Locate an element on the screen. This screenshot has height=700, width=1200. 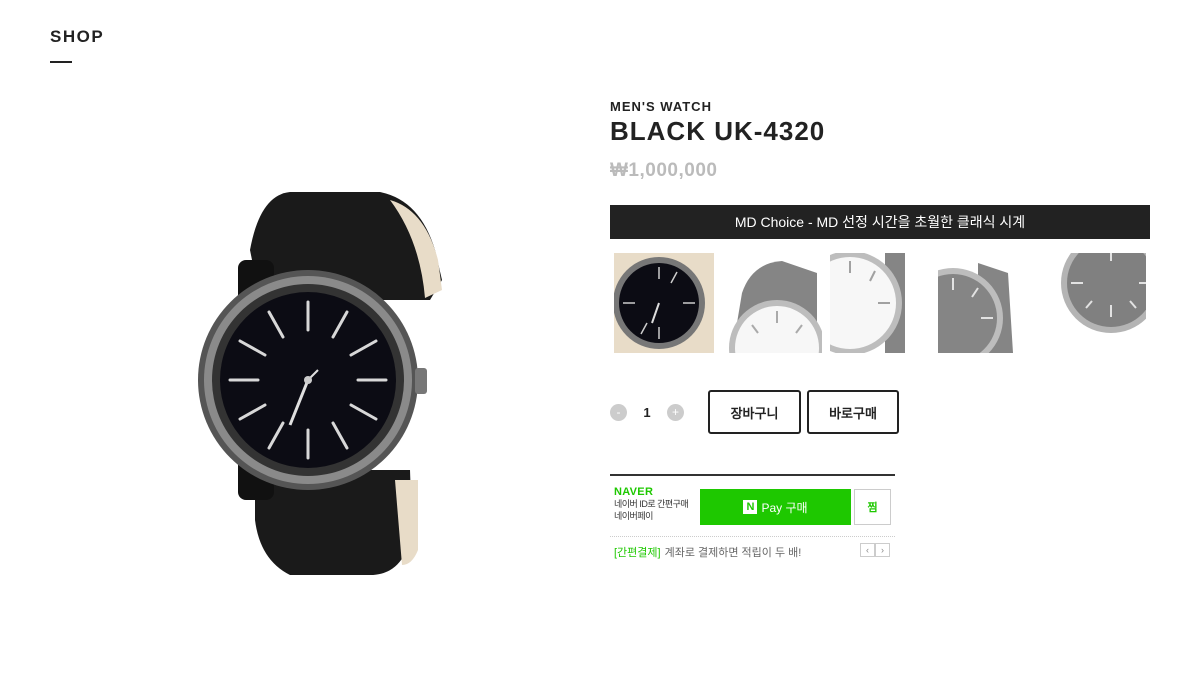
quantity-increase-button: + is located at coordinates (675, 412).